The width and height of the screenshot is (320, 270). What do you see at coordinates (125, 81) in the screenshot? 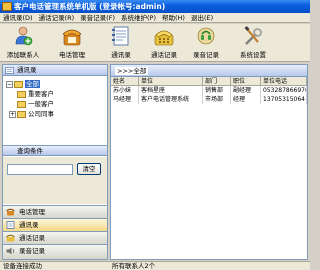
I see `column-header-name: 姓名` at bounding box center [125, 81].